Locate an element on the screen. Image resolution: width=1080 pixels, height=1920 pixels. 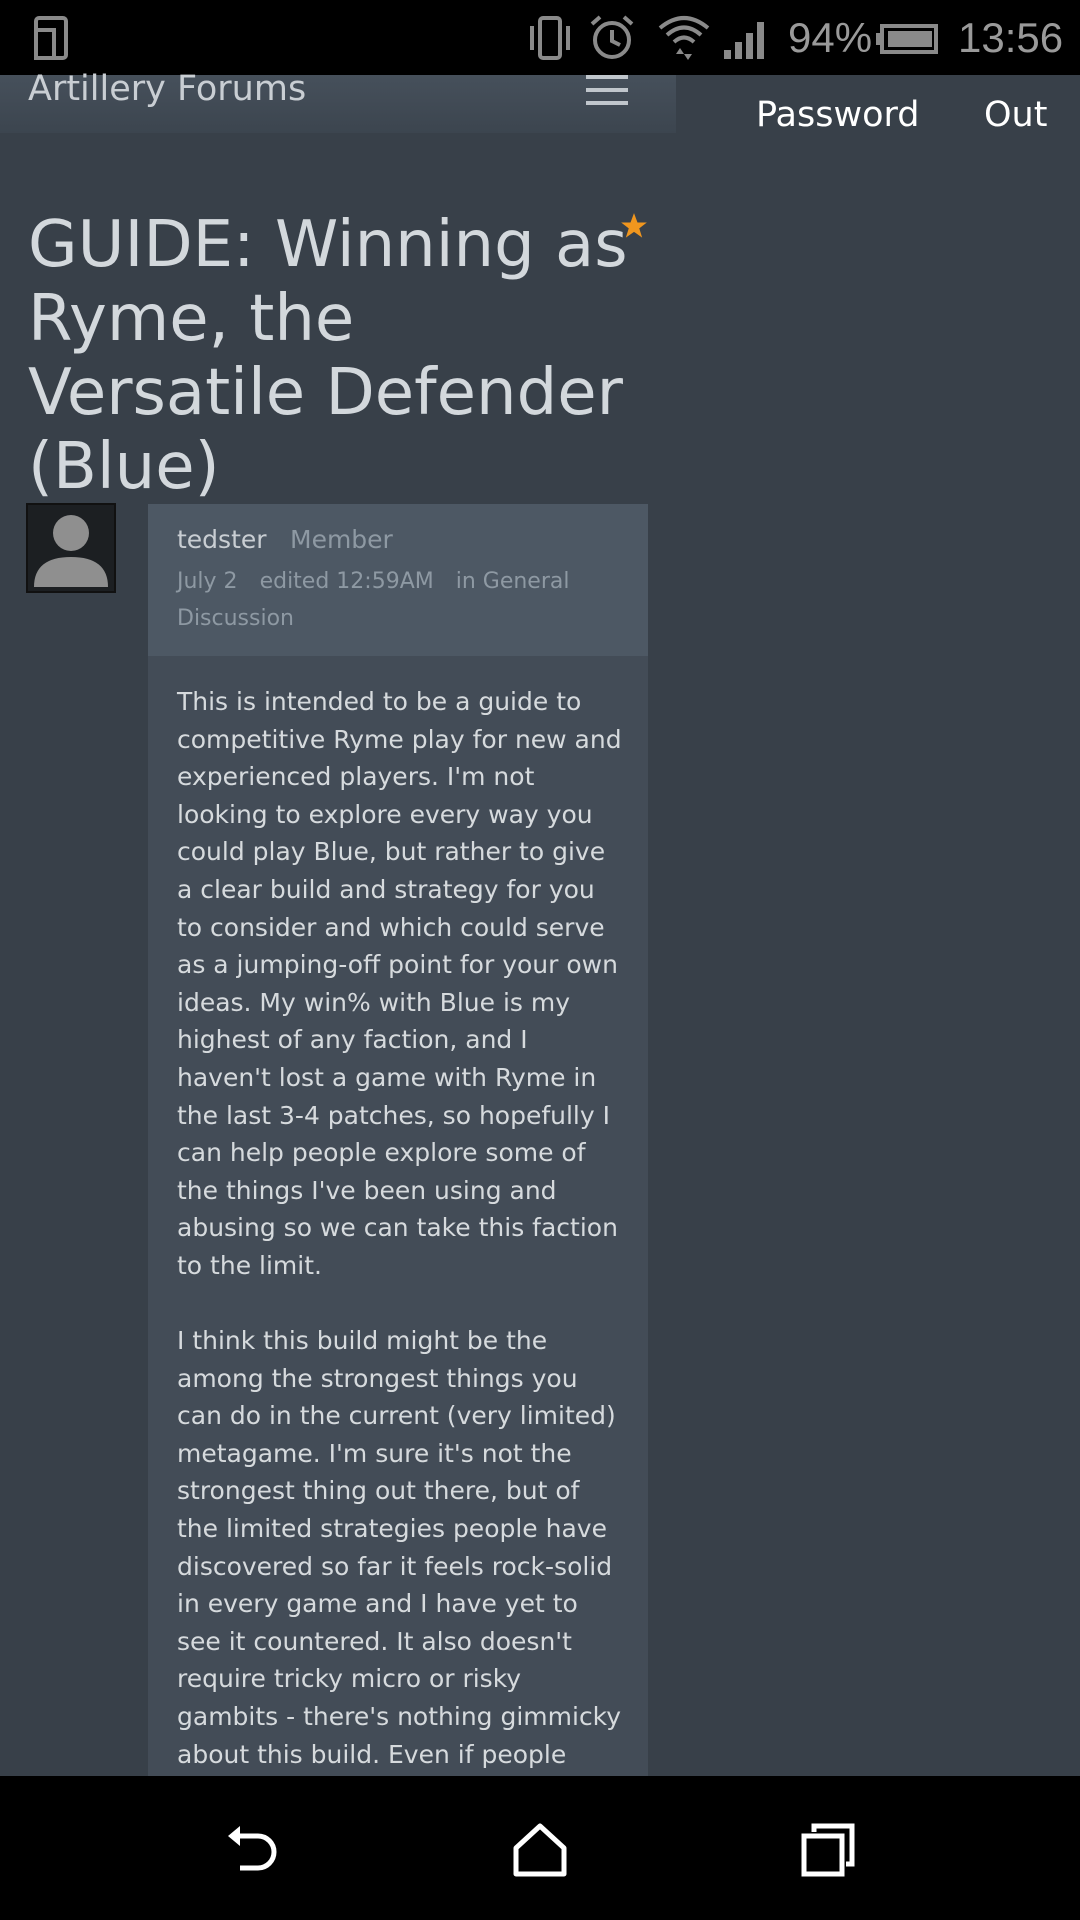
home-icon is located at coordinates (540, 1850).